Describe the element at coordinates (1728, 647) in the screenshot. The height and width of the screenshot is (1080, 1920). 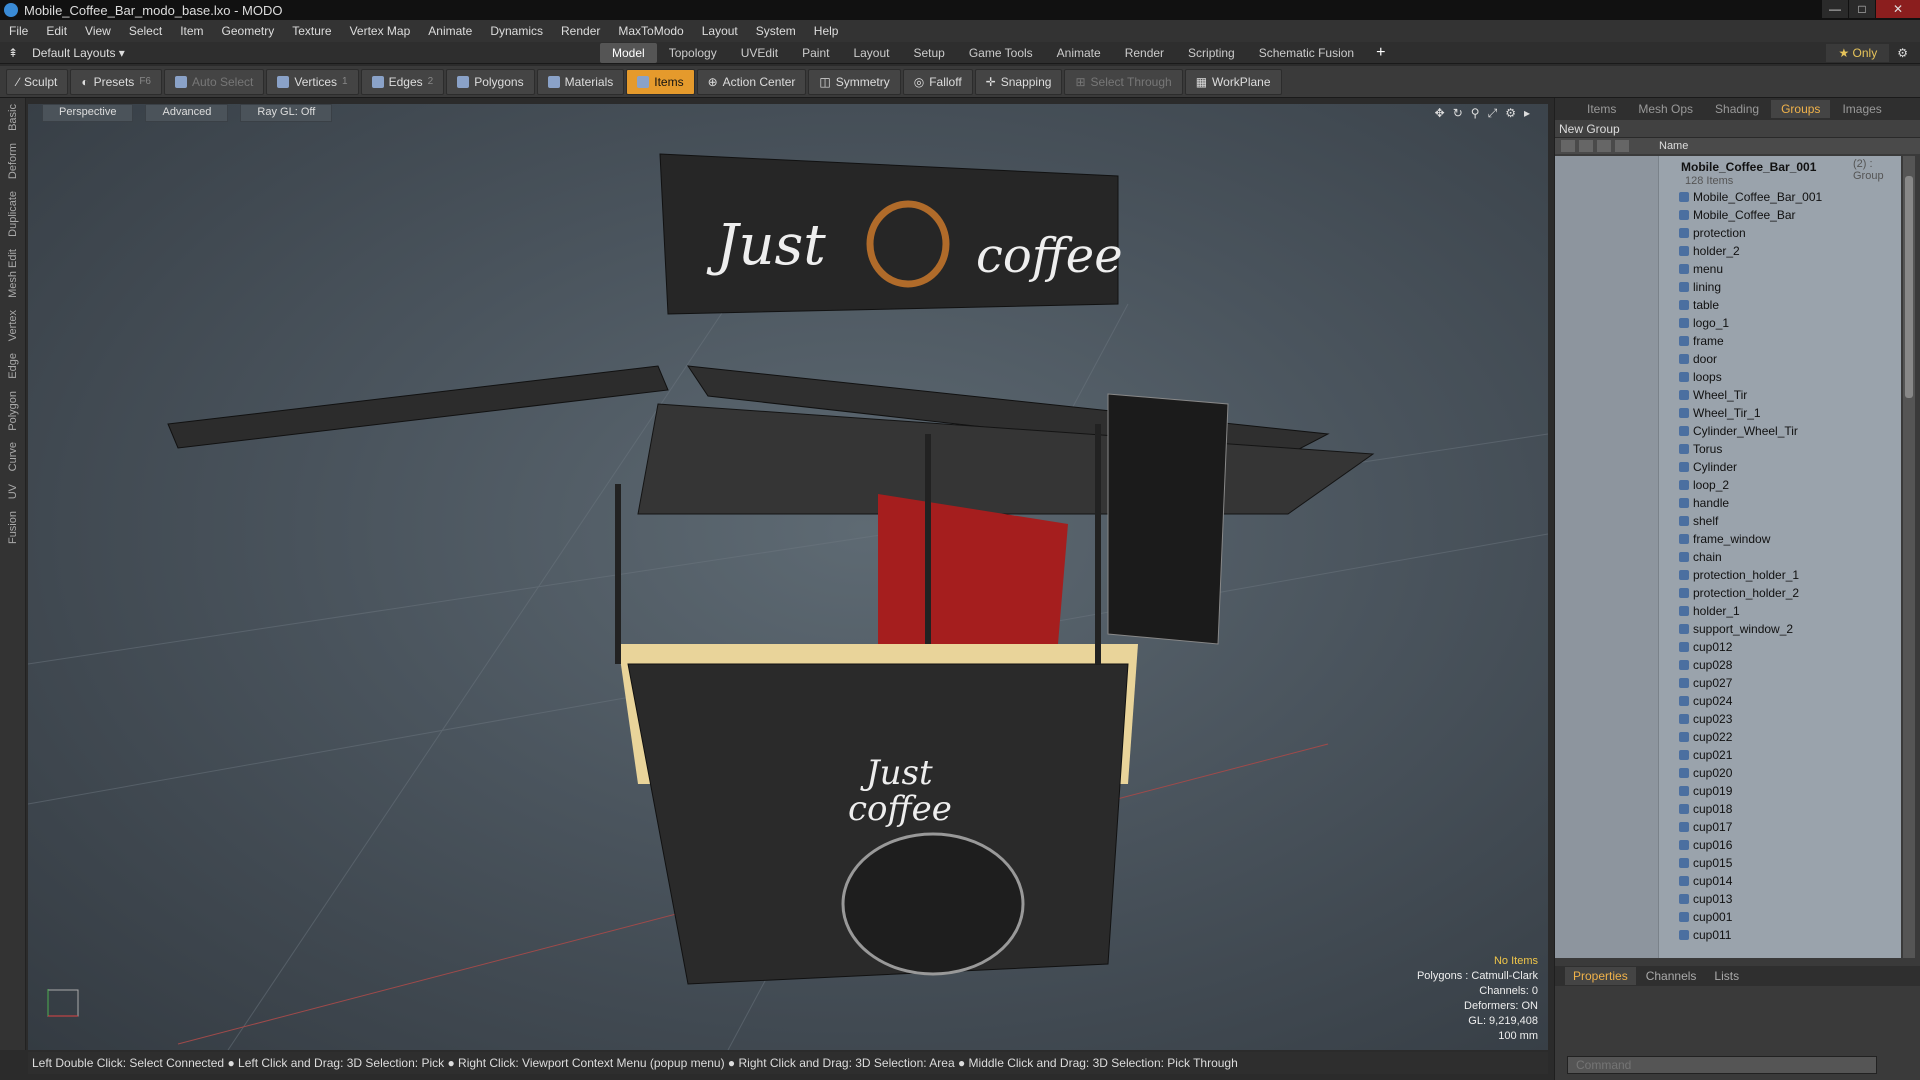
I see `tree-item-row: cup012` at that location.